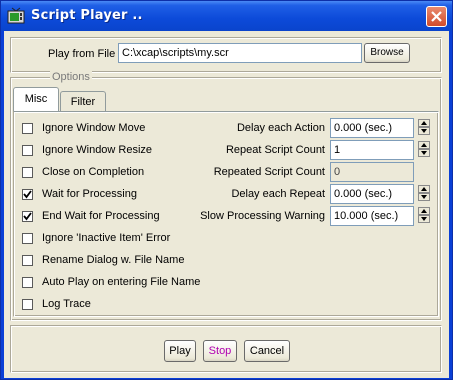 This screenshot has height=380, width=453. What do you see at coordinates (27, 128) in the screenshot?
I see `ignore-window-move-checkbox` at bounding box center [27, 128].